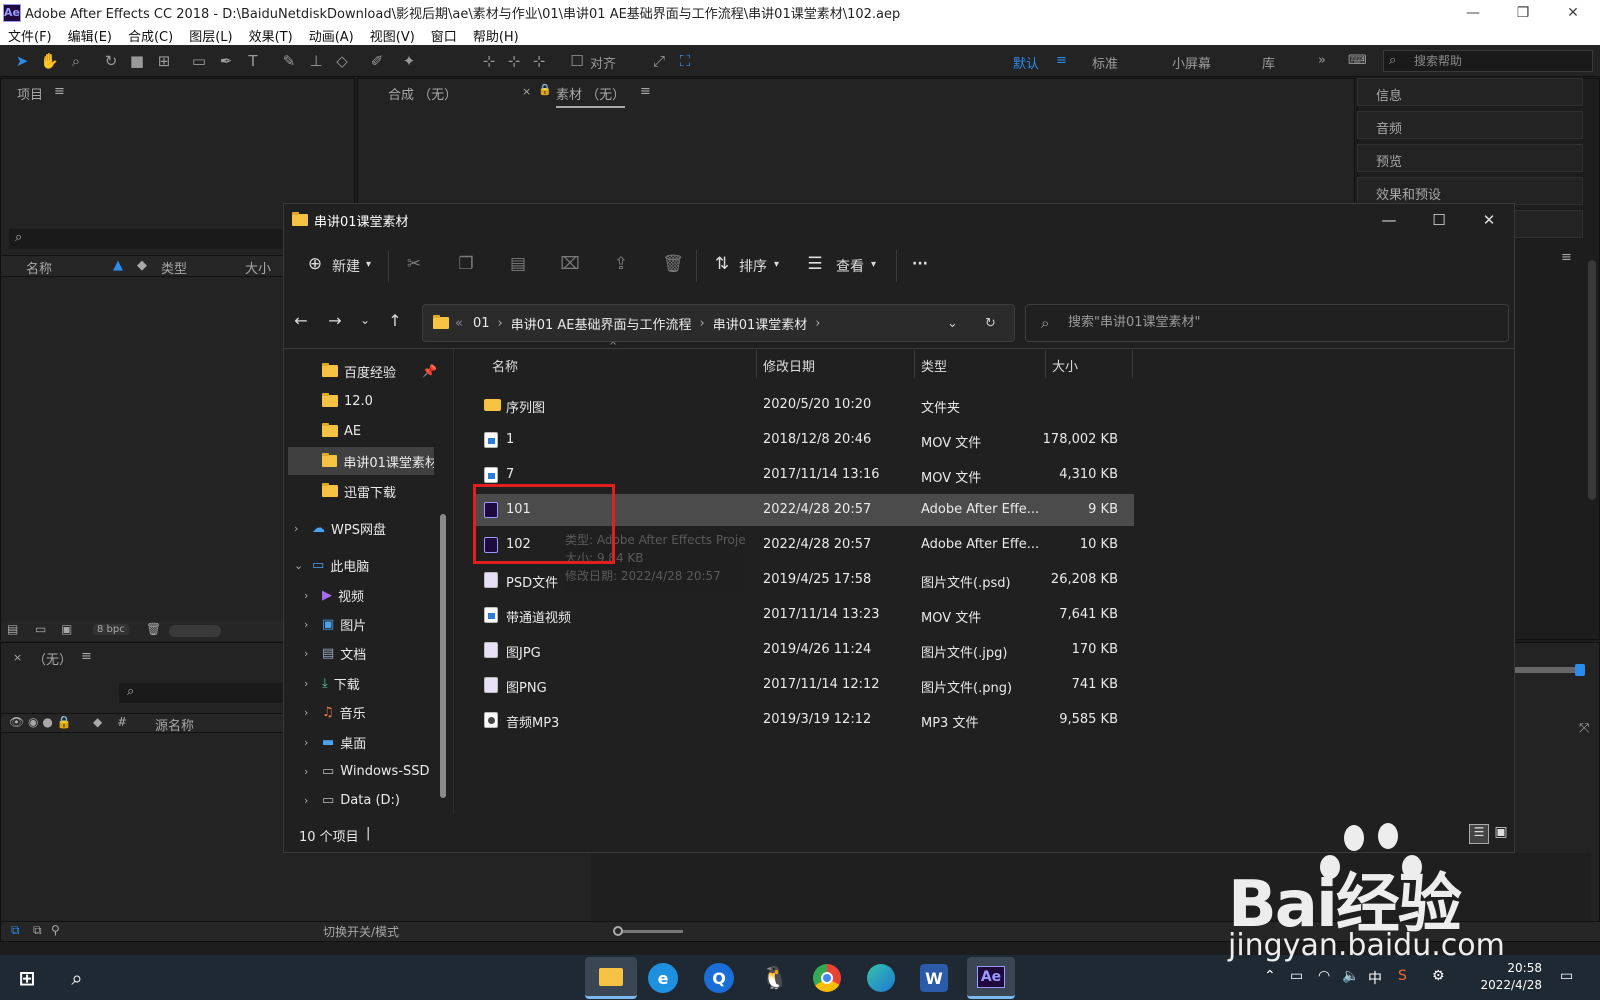 The image size is (1600, 1000). Describe the element at coordinates (271, 35) in the screenshot. I see `menu-effect: 效果(T)` at that location.